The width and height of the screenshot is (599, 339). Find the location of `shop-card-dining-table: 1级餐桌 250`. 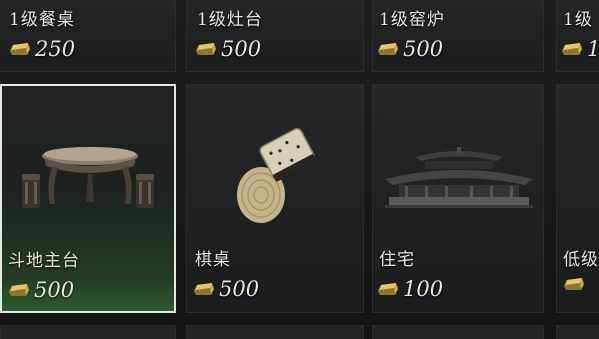

shop-card-dining-table: 1级餐桌 250 is located at coordinates (88, 36).